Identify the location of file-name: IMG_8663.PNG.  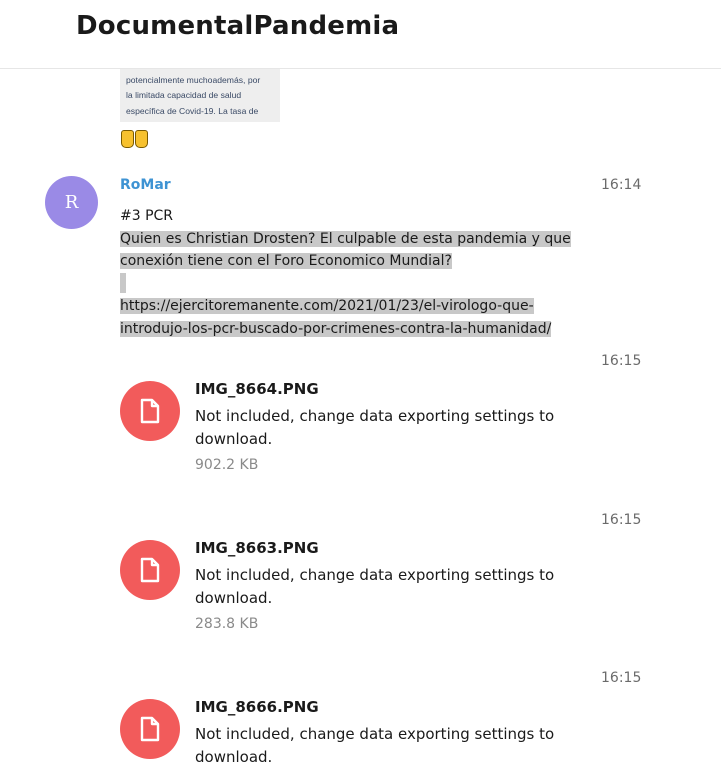
(257, 548).